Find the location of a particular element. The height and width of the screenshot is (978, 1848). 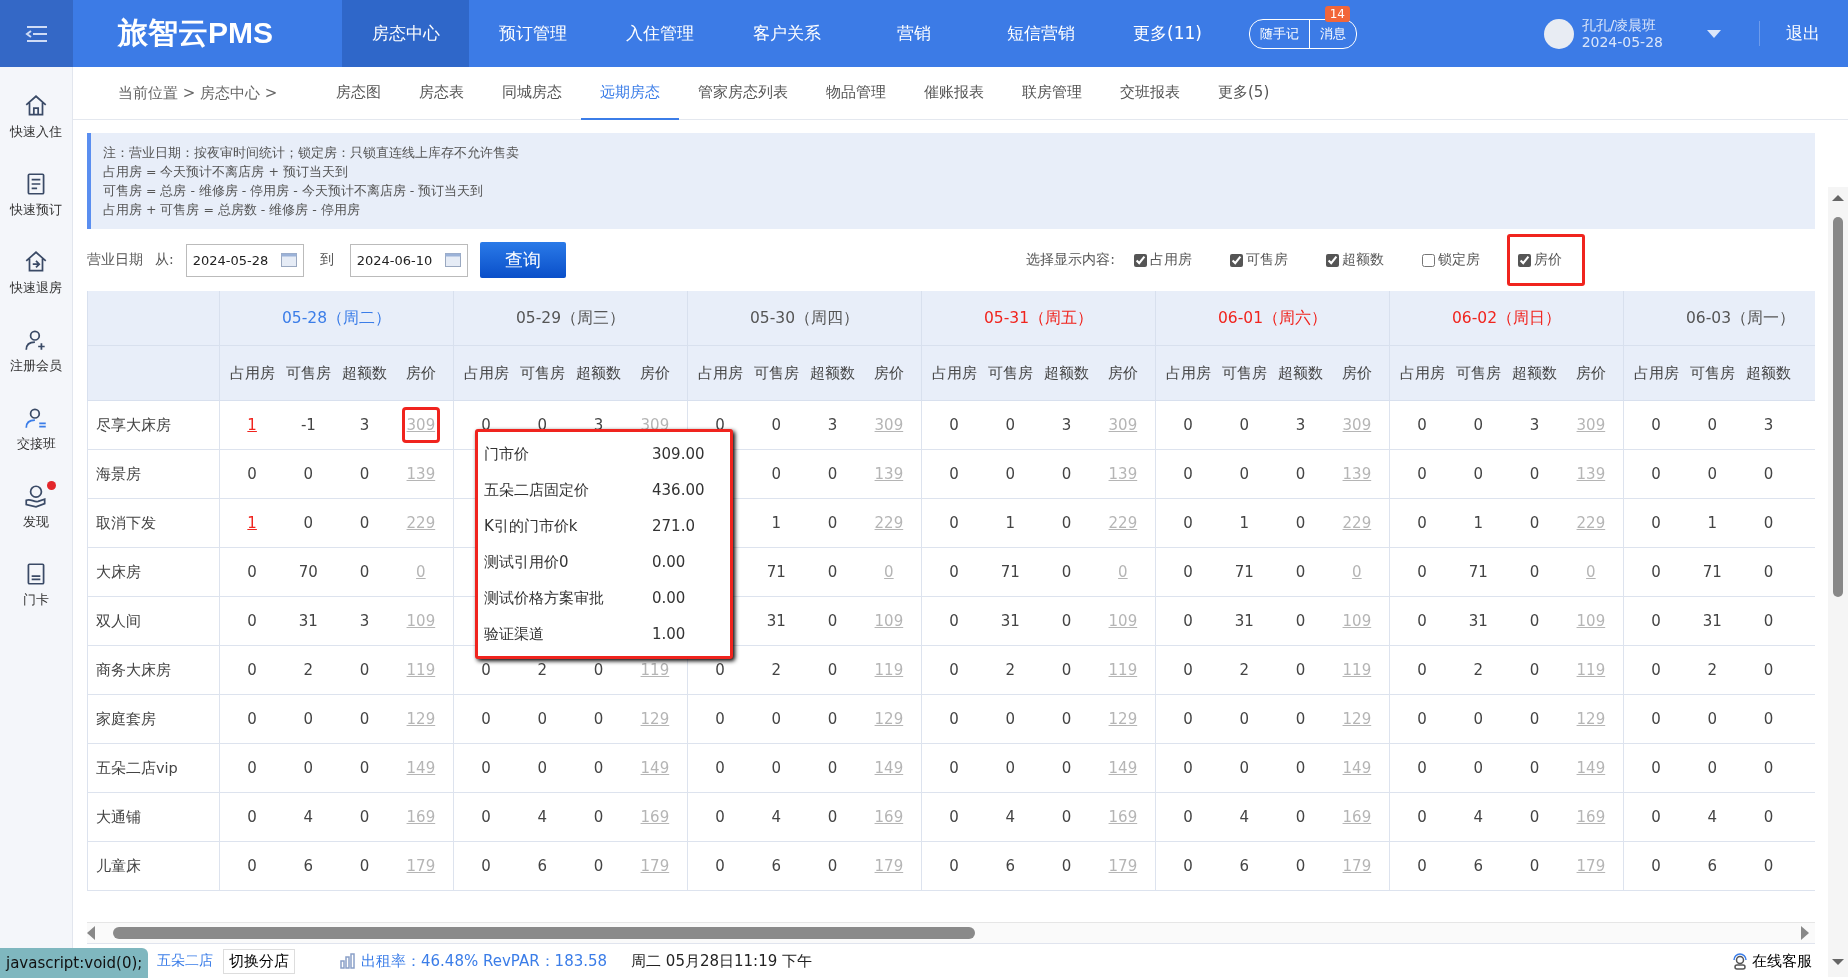

sub-tab: 交班报表 is located at coordinates (1150, 93).